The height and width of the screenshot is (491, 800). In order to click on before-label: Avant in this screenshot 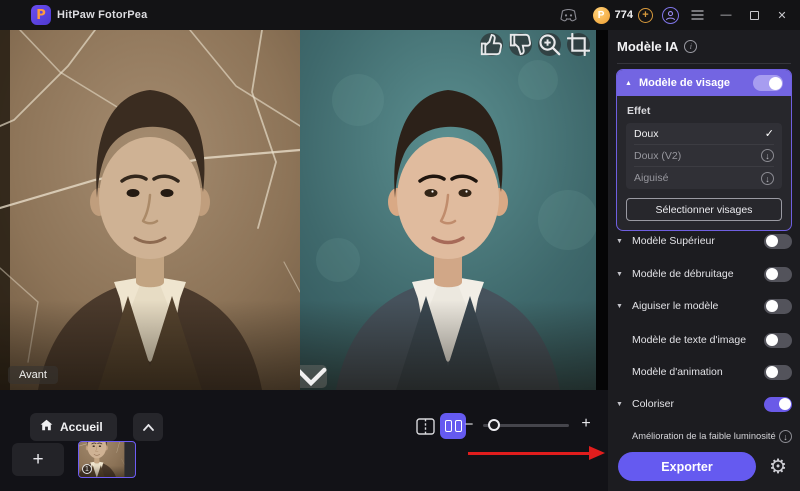, I will do `click(33, 375)`.